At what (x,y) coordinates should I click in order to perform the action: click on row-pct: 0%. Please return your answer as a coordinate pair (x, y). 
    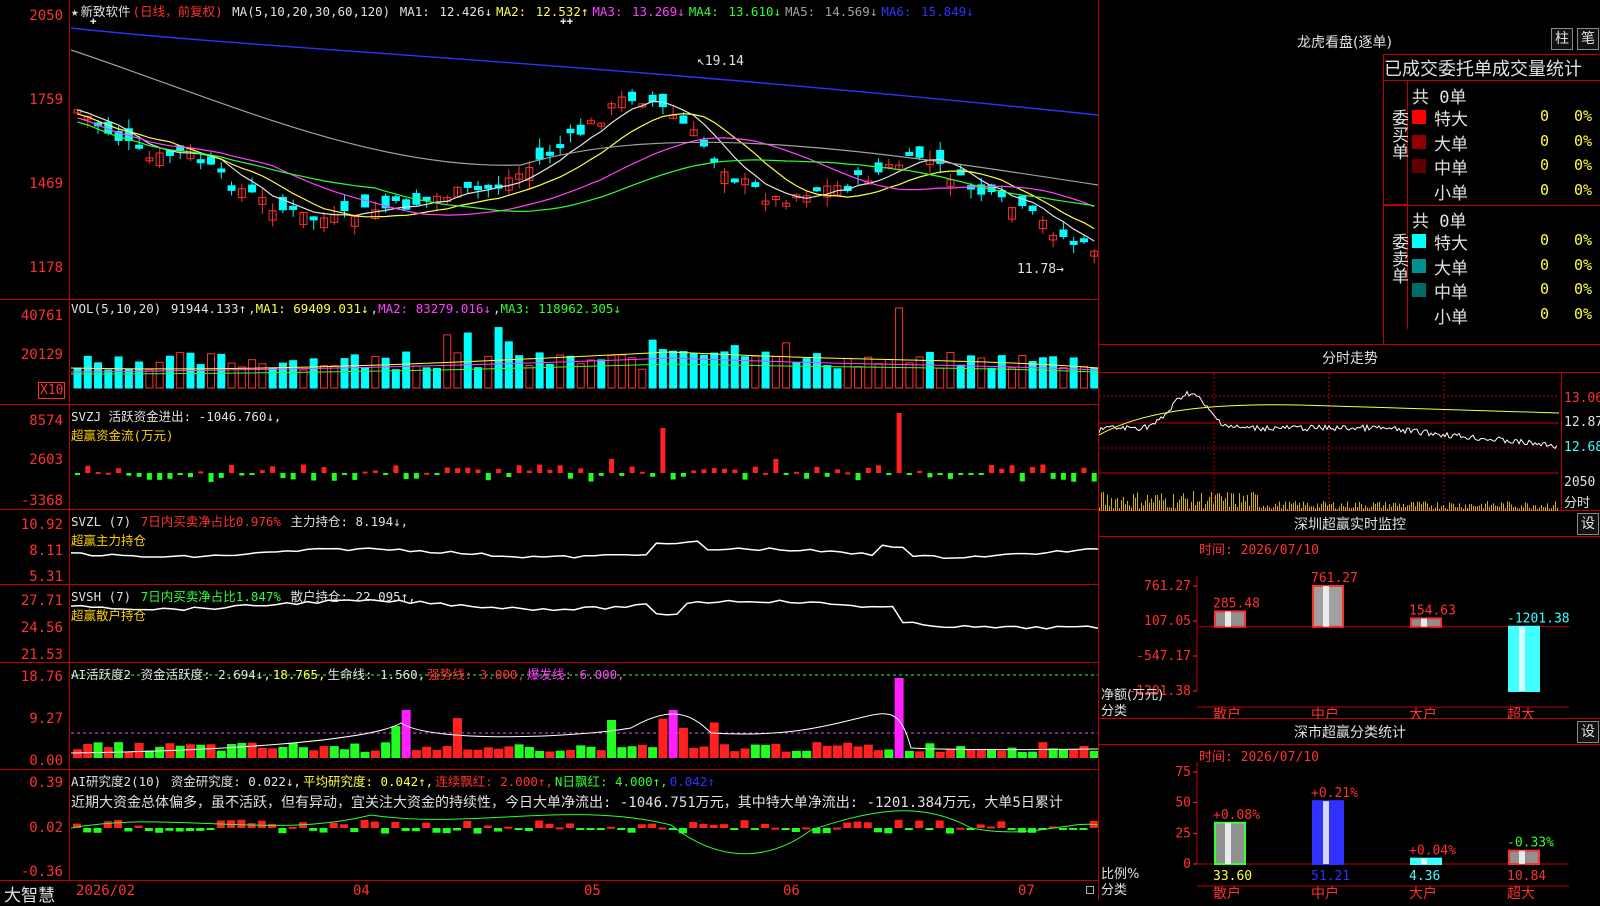
    Looking at the image, I should click on (1583, 313).